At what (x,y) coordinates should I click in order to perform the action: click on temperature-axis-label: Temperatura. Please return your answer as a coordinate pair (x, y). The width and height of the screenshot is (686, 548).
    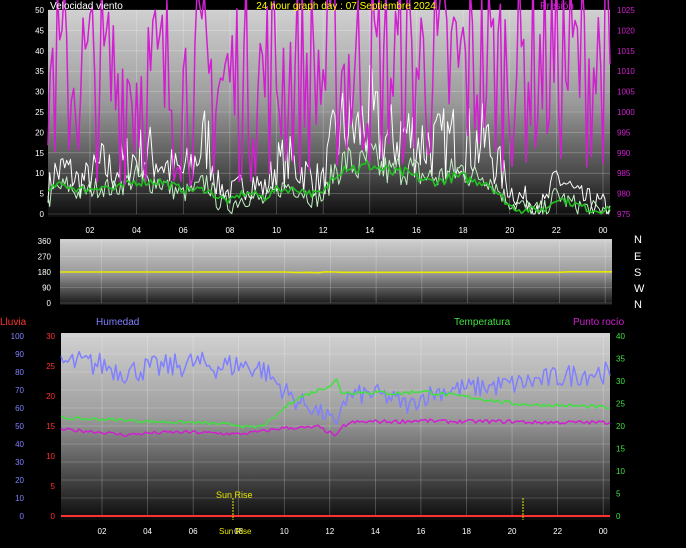
    Looking at the image, I should click on (482, 322).